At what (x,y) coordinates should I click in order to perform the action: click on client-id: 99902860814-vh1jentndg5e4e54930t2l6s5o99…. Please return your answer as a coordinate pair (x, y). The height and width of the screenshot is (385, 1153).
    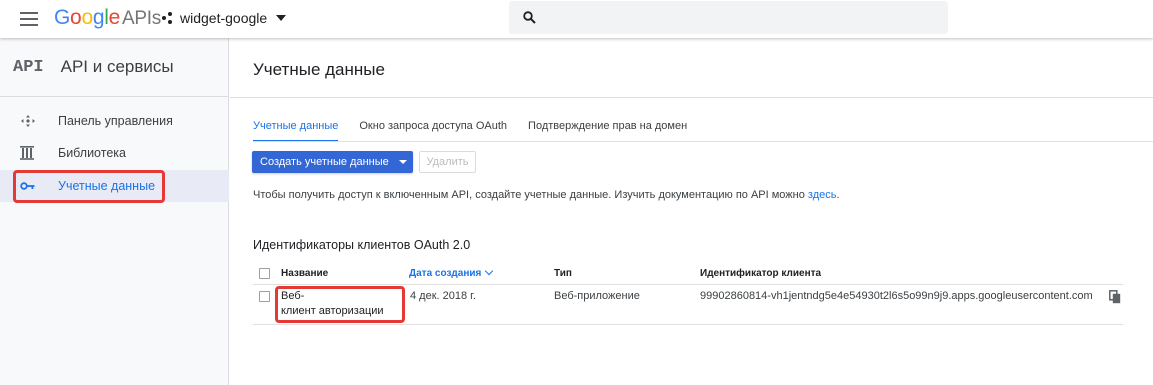
    Looking at the image, I should click on (896, 296).